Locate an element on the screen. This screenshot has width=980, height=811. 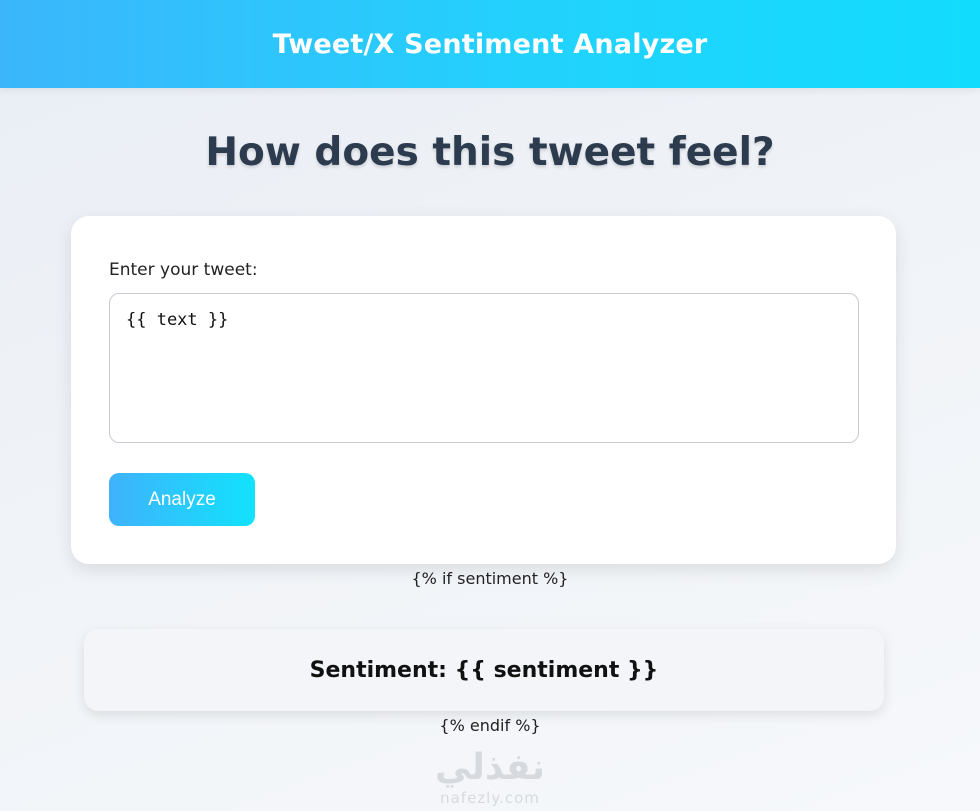
app-title: Tweet/X Sentiment Analyzer is located at coordinates (490, 44).